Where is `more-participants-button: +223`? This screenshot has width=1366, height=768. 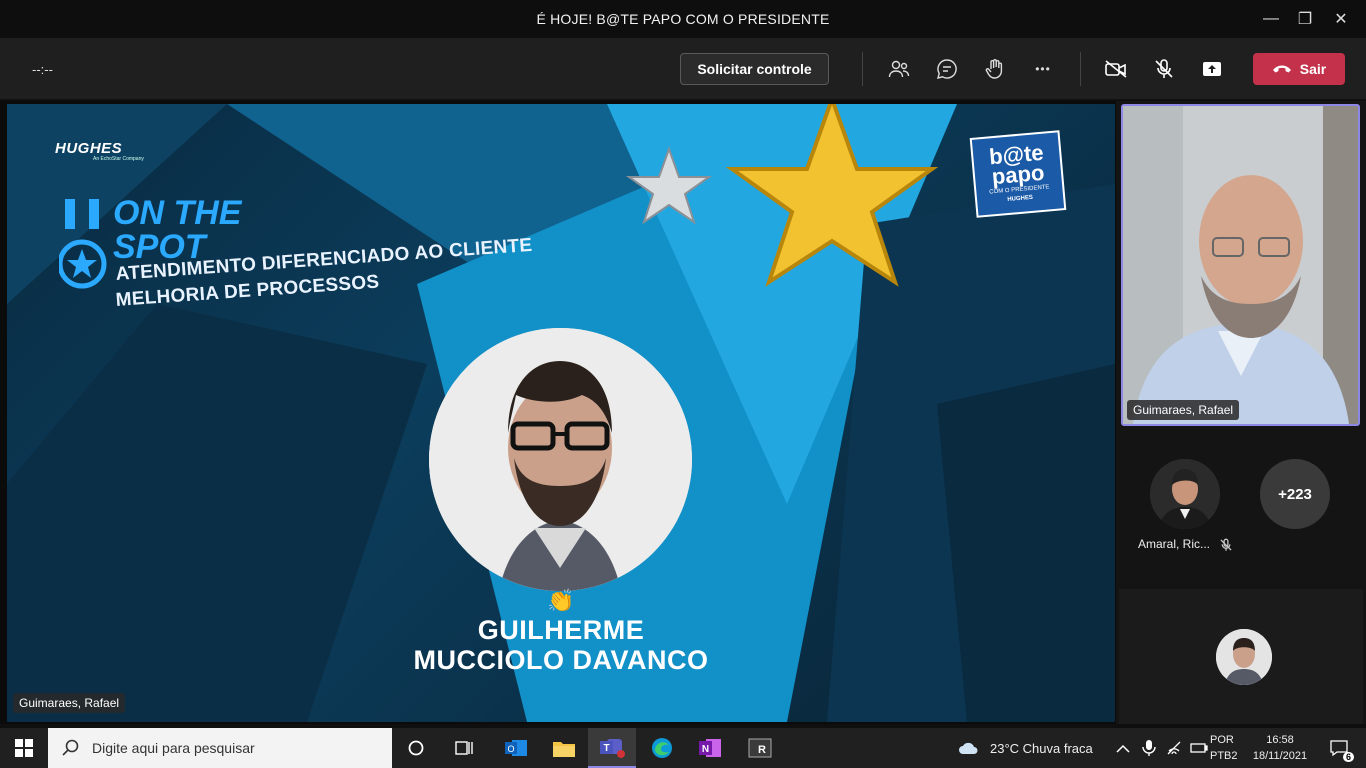 more-participants-button: +223 is located at coordinates (1295, 494).